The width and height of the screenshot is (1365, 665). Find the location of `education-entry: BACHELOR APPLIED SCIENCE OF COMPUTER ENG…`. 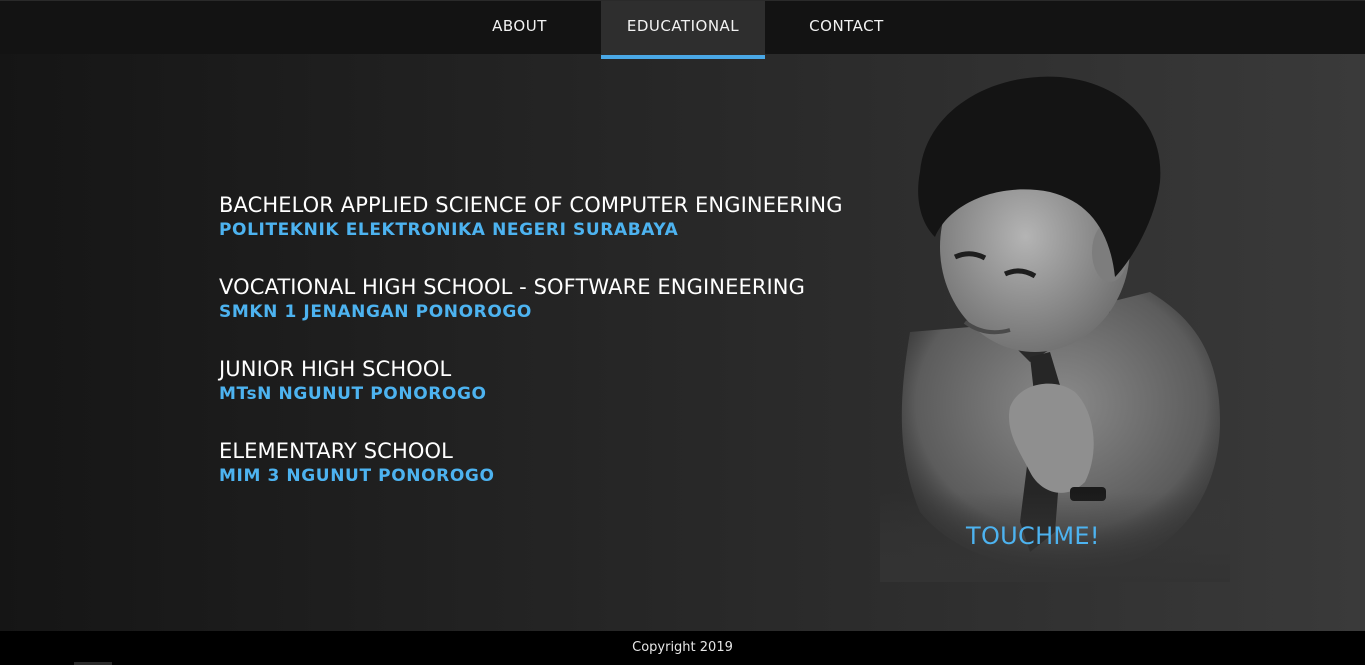

education-entry: BACHELOR APPLIED SCIENCE OF COMPUTER ENG… is located at coordinates (531, 233).